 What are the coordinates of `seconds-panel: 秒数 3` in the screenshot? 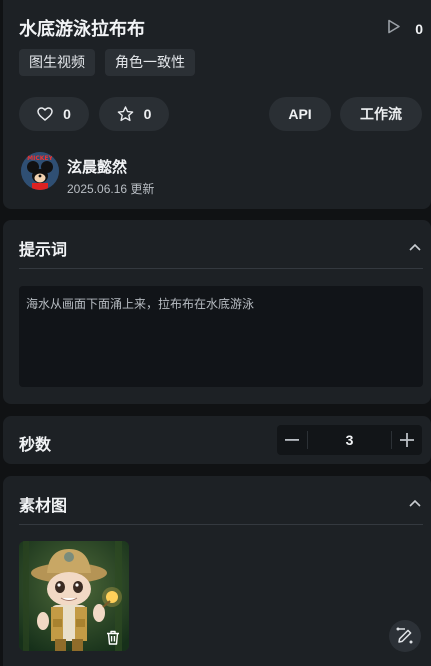 It's located at (217, 440).